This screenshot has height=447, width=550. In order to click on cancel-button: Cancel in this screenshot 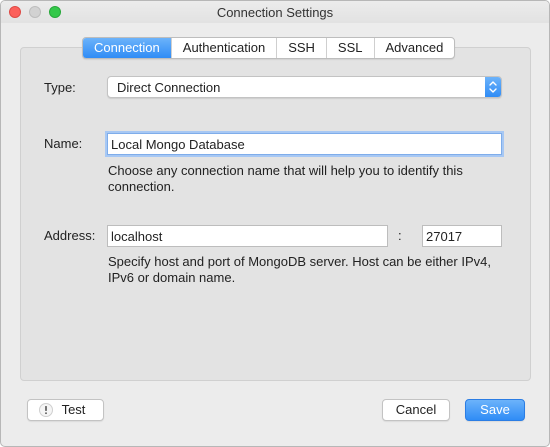, I will do `click(416, 410)`.